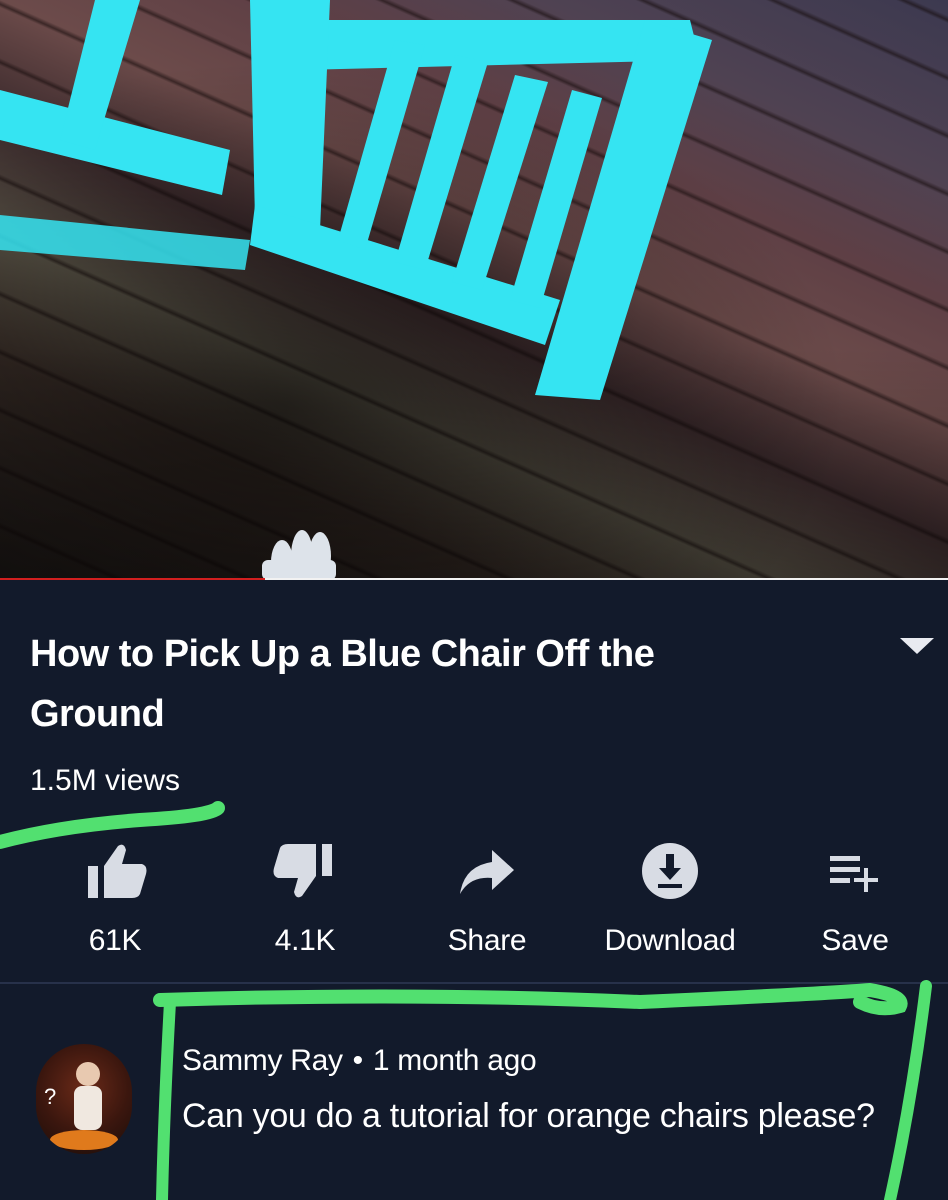  What do you see at coordinates (262, 1060) in the screenshot?
I see `comment-author: Sammy Ray` at bounding box center [262, 1060].